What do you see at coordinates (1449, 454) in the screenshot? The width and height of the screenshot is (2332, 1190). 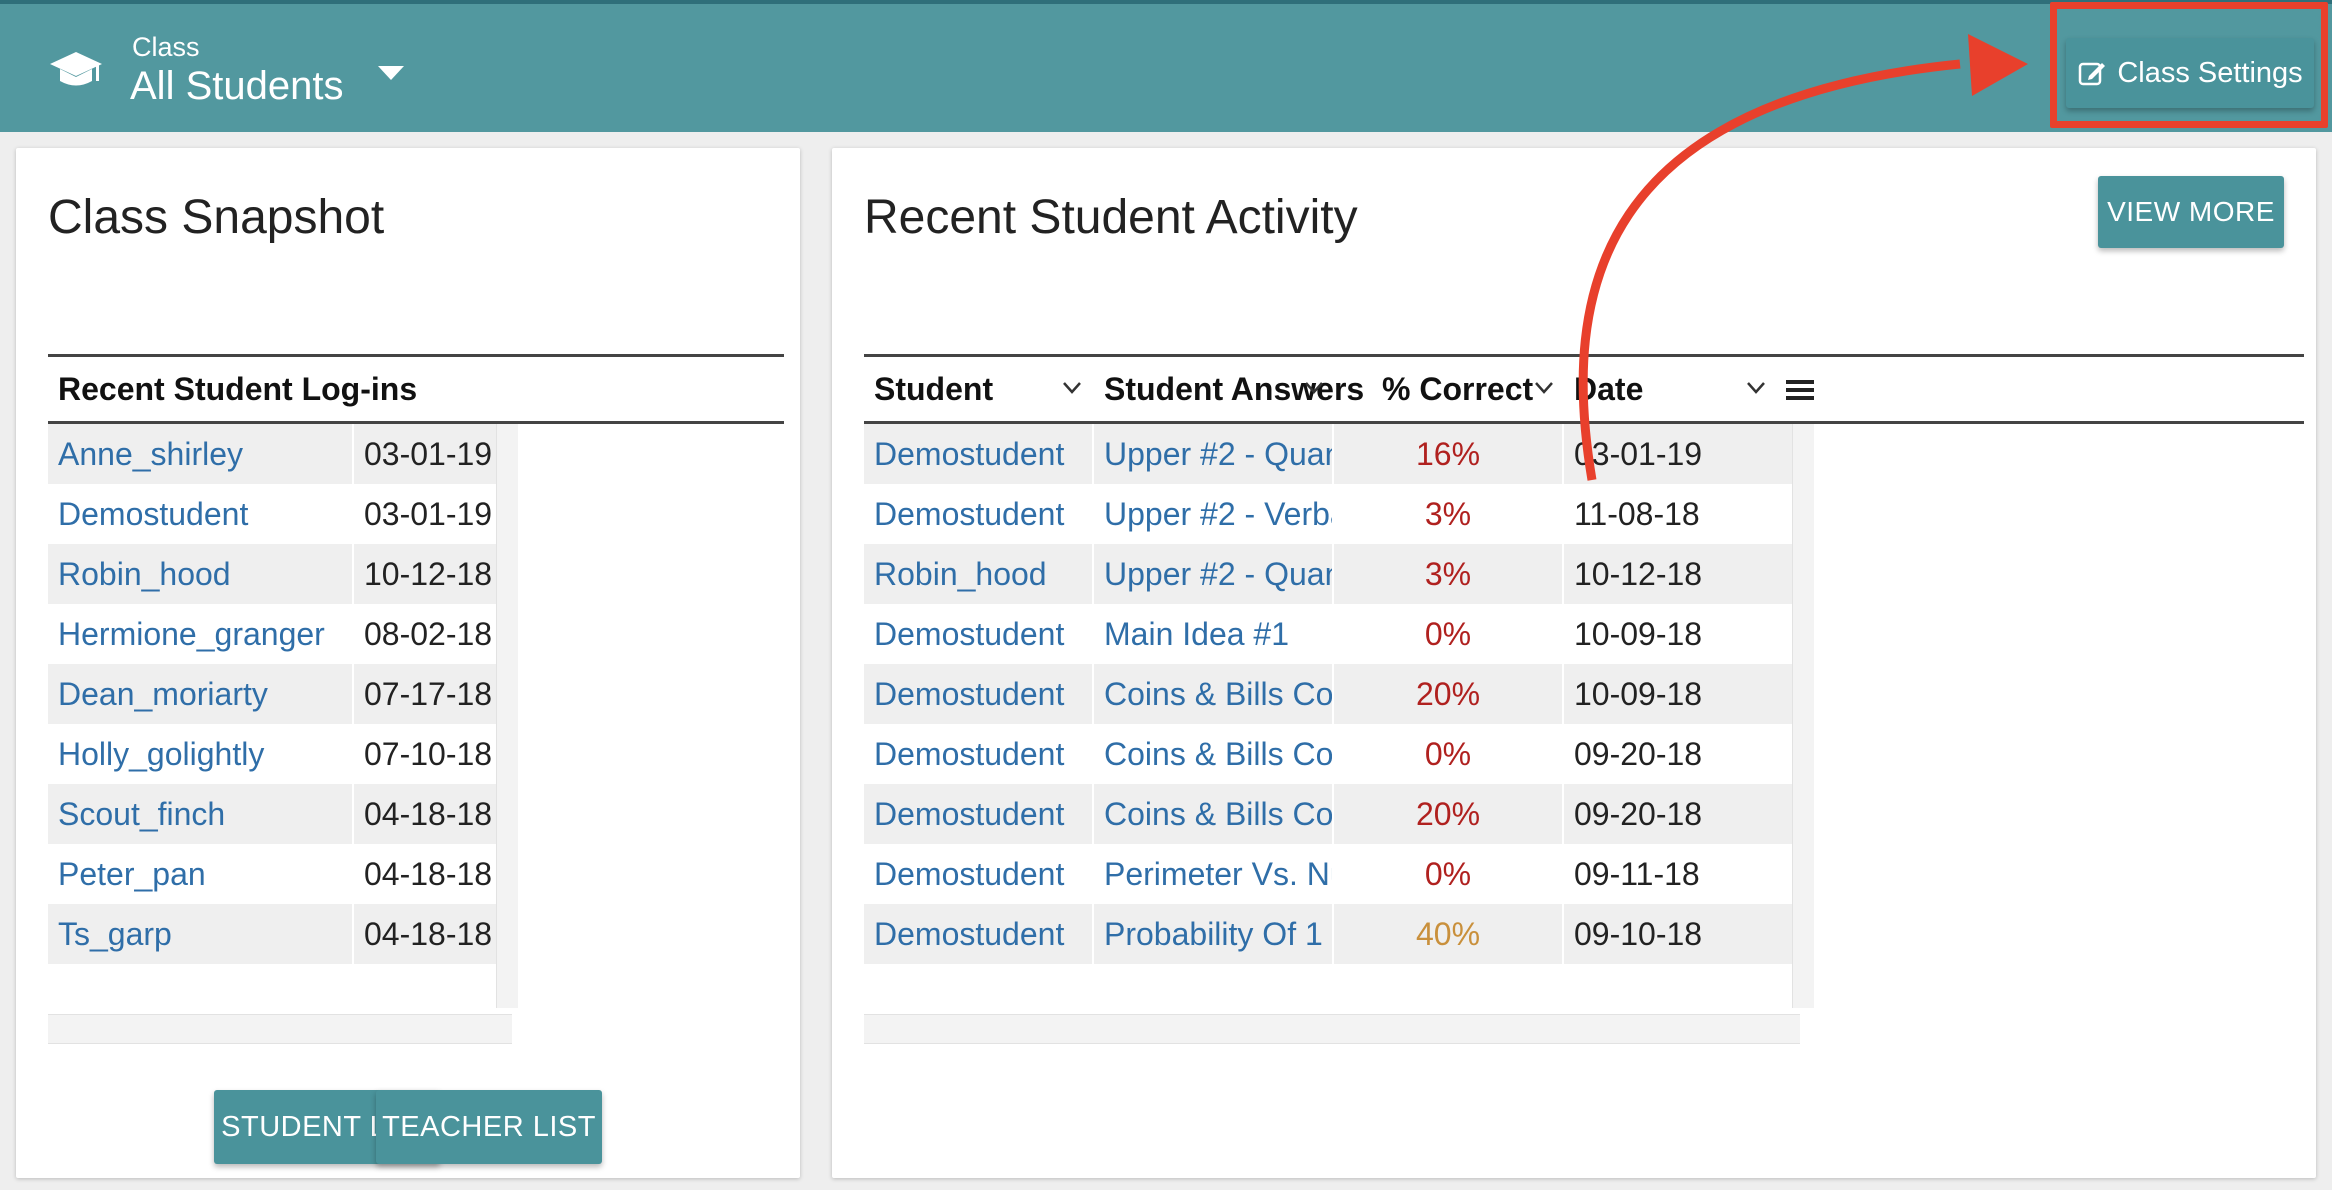 I see `percent-correct-cell: 16%` at bounding box center [1449, 454].